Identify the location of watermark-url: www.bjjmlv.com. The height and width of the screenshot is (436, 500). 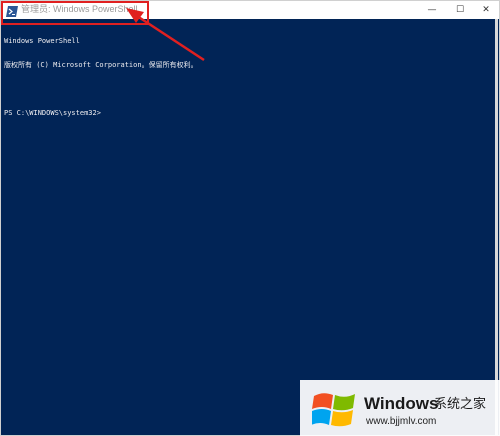
(401, 421).